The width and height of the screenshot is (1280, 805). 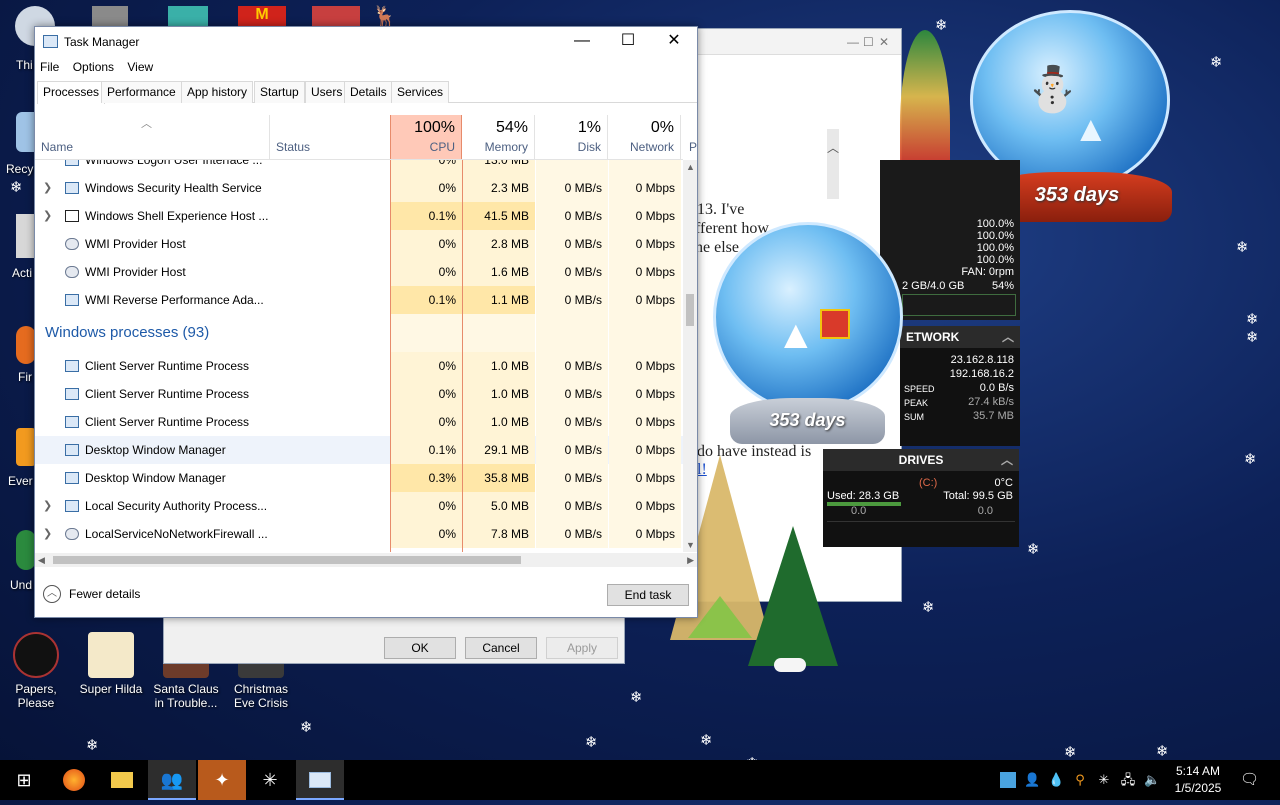 I want to click on vertical-scrollbar: ▲ ▼, so click(x=690, y=356).